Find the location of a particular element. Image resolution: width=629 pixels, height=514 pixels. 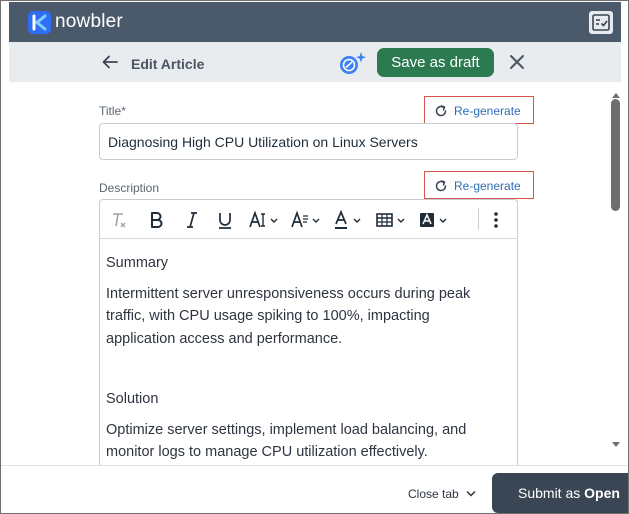

clear-format-icon is located at coordinates (119, 220).